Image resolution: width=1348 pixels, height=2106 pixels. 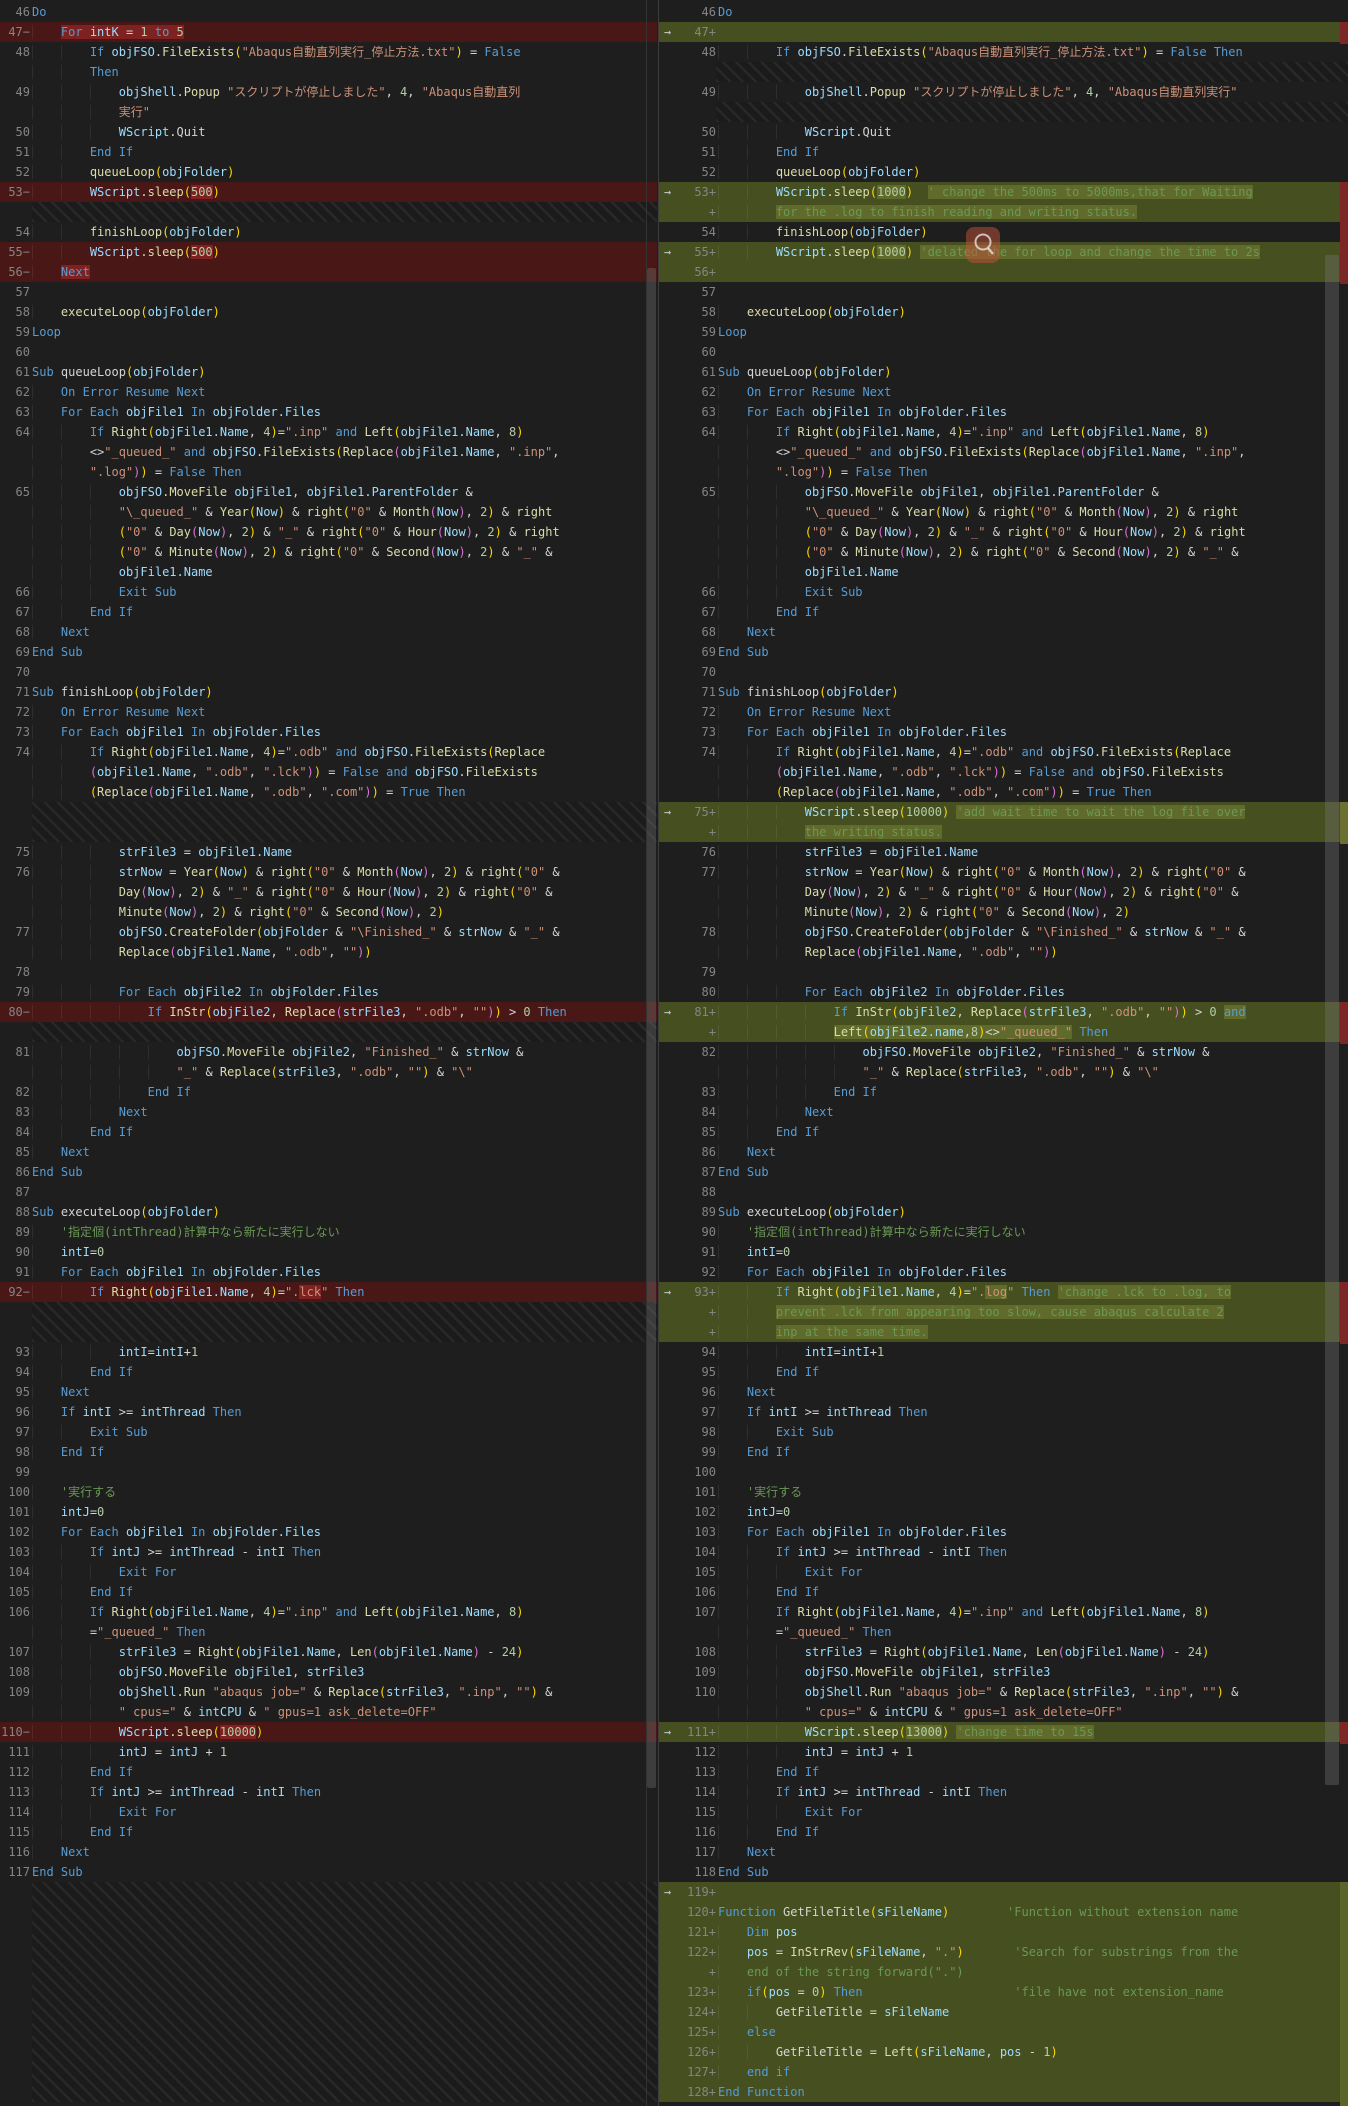 I want to click on code-line: 94 End If, so click(x=328, y=1372).